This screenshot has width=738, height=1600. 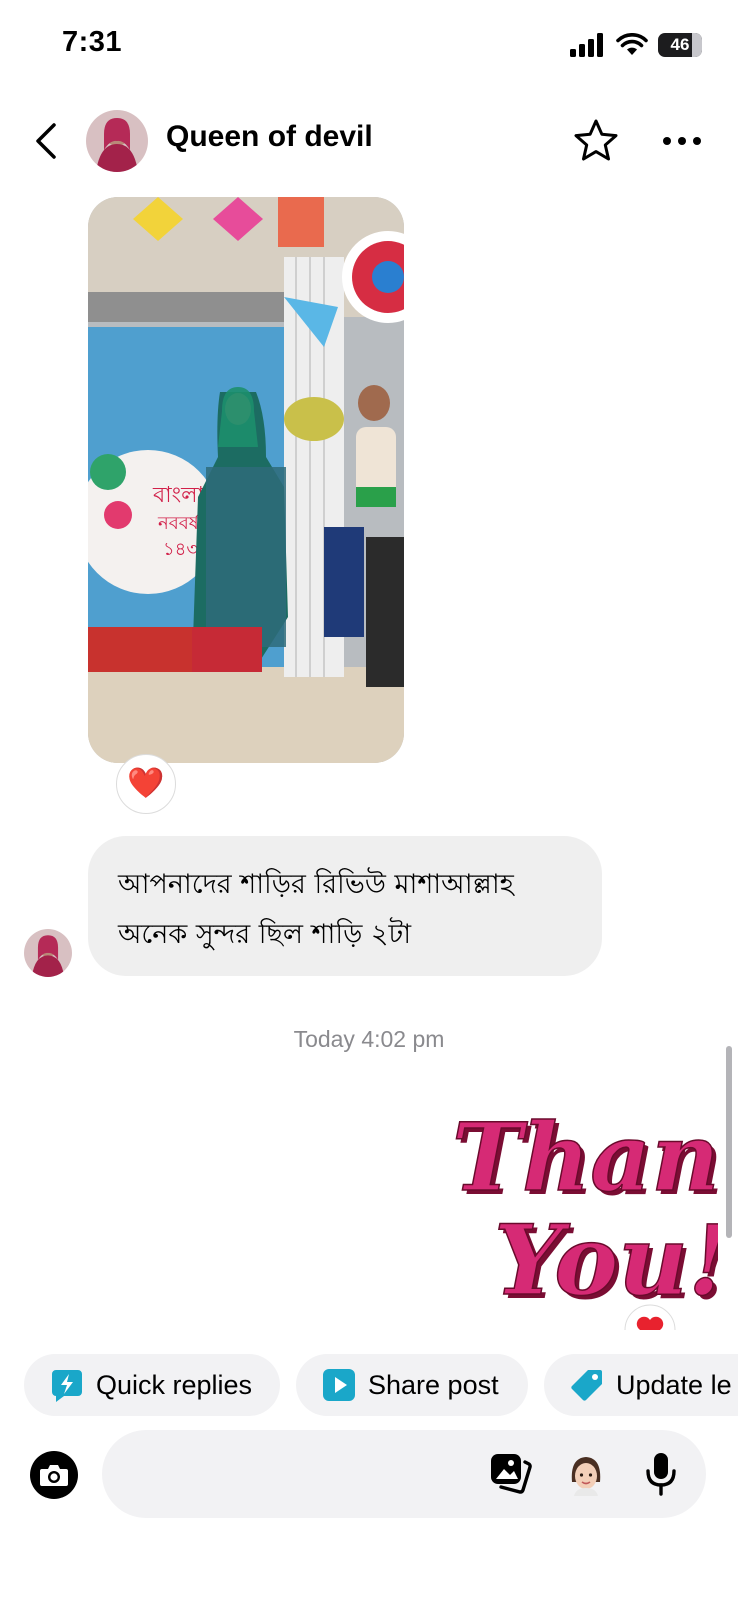 I want to click on more-dots-icon, so click(x=682, y=141).